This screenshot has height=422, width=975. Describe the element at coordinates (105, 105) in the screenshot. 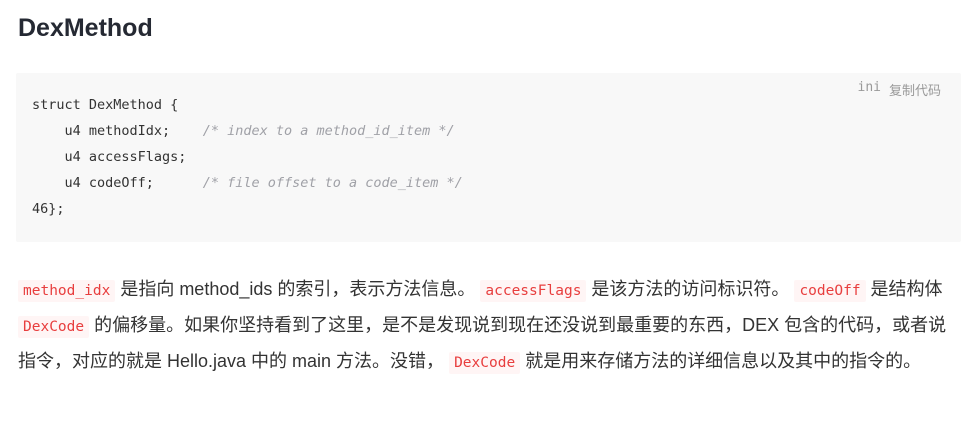

I see `code-text: struct DexMethod {` at that location.